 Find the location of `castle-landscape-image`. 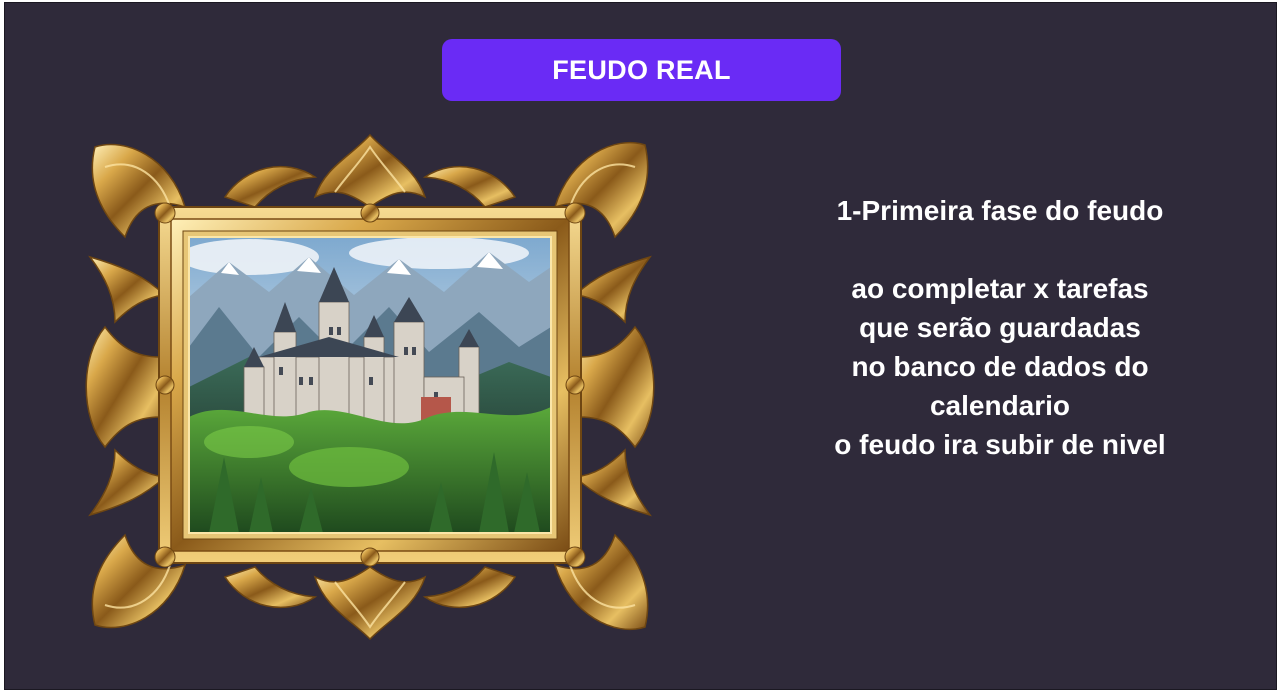

castle-landscape-image is located at coordinates (370, 385).